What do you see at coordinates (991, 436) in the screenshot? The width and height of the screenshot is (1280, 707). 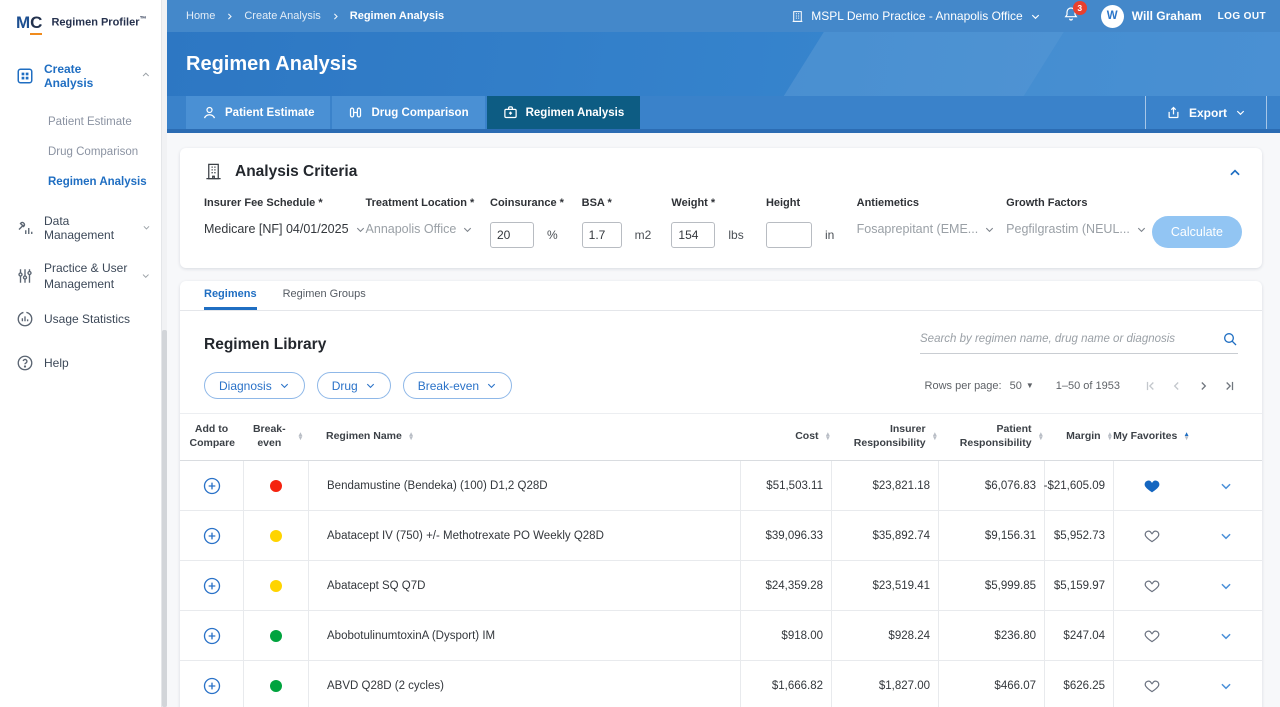 I see `column-patient-responsibility: Patient Responsibility ▲ ▼` at bounding box center [991, 436].